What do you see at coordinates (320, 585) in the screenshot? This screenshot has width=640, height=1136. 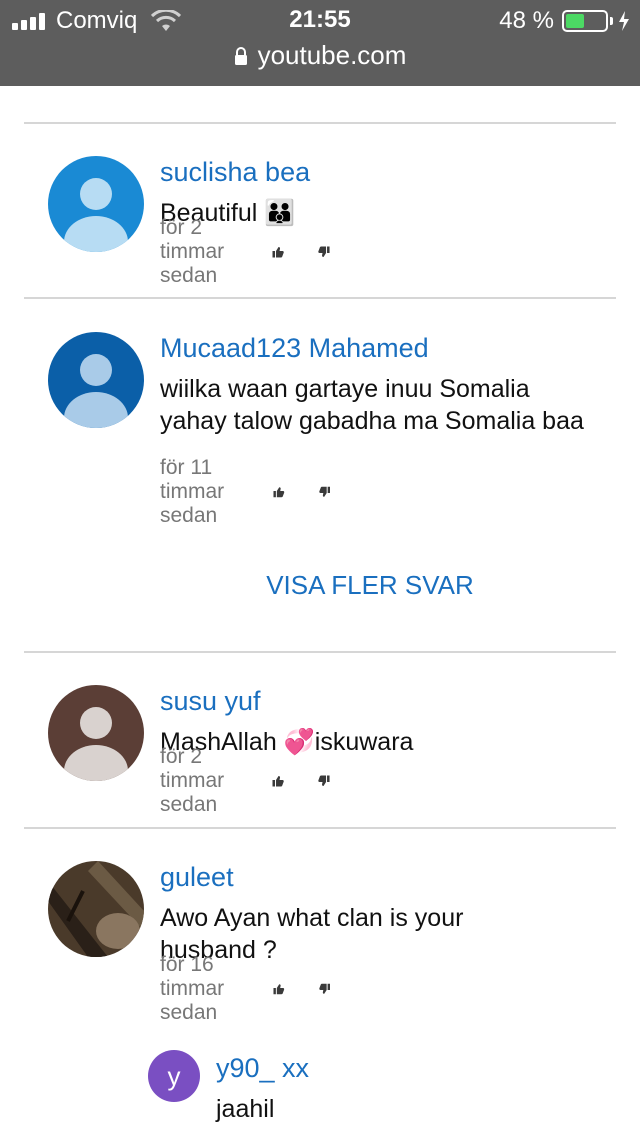 I see `show-more-replies-button: VISA FLER SVAR` at bounding box center [320, 585].